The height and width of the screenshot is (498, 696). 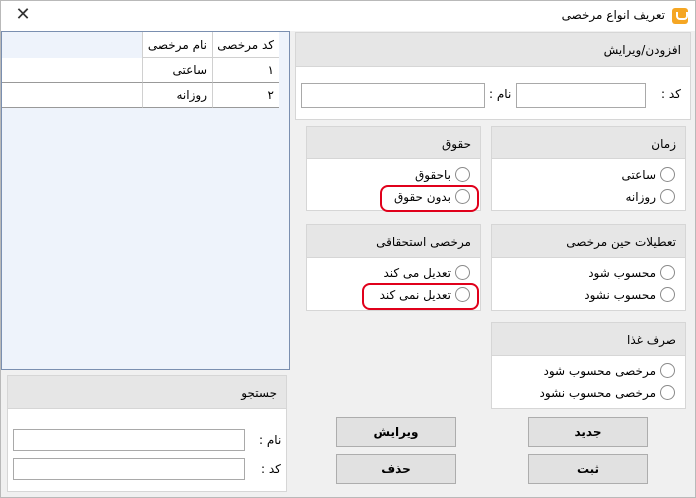 I want to click on meal-group-title: صرف غذا, so click(x=588, y=339).